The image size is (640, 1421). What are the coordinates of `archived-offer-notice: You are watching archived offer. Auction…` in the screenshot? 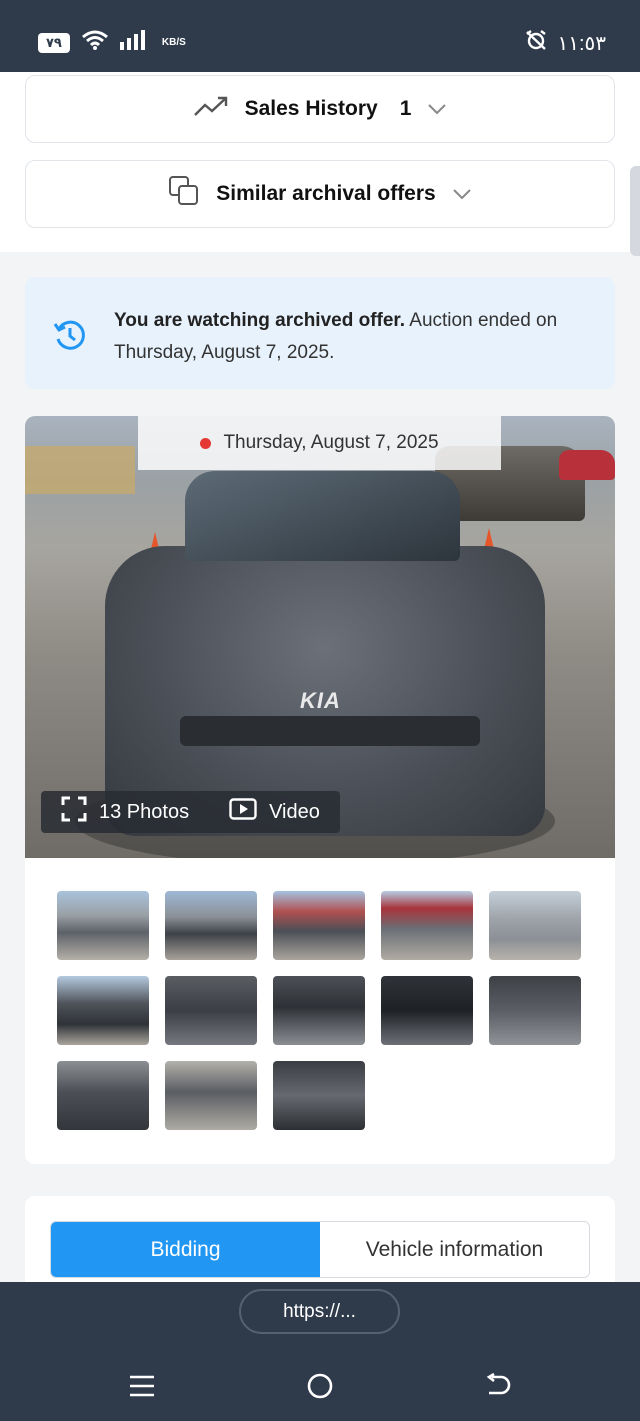 It's located at (320, 333).